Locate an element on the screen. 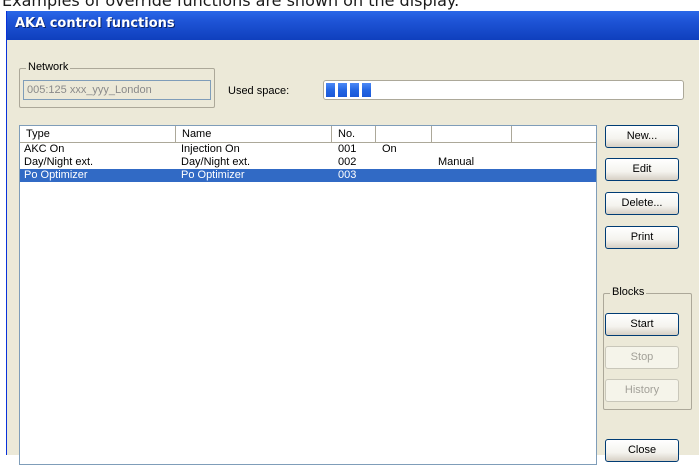  history-button: History is located at coordinates (642, 390).